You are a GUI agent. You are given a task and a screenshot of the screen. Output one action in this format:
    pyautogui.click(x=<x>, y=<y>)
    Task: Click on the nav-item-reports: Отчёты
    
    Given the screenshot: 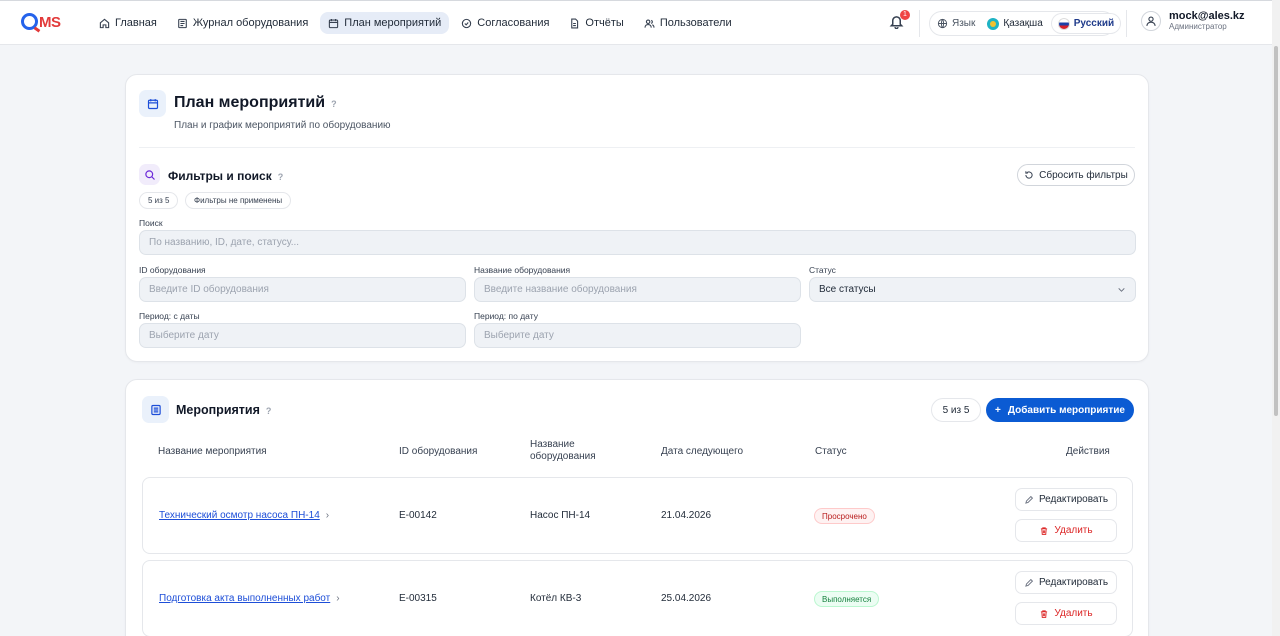 What is the action you would take?
    pyautogui.click(x=596, y=23)
    